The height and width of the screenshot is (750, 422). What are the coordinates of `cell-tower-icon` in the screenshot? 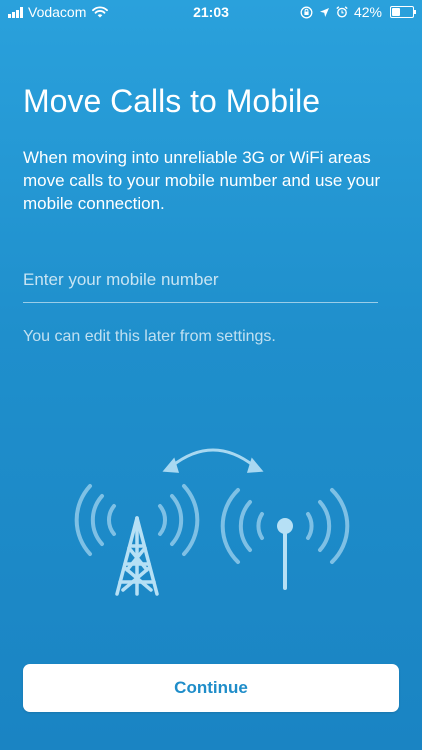 It's located at (137, 540).